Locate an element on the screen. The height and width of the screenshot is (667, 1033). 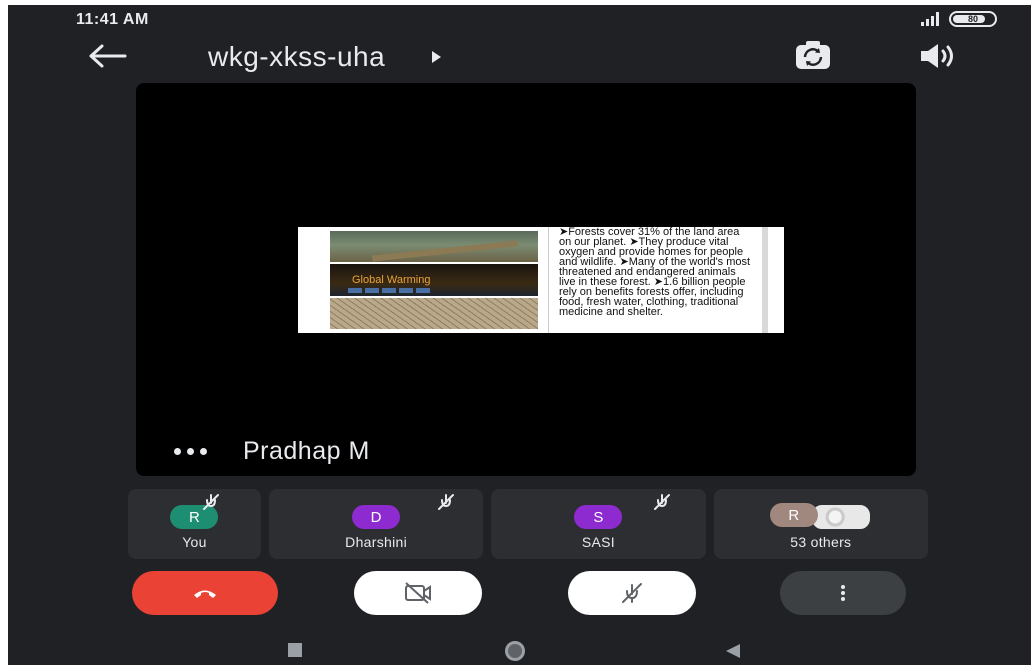
participant-name: SASI is located at coordinates (598, 542).